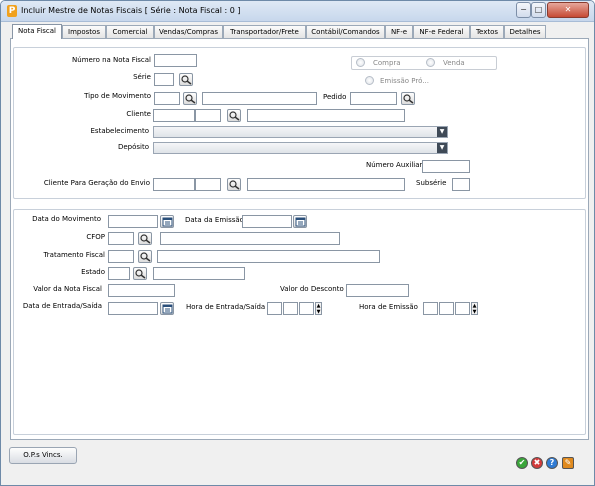 The width and height of the screenshot is (595, 486). What do you see at coordinates (369, 80) in the screenshot?
I see `emissao-propria-radio` at bounding box center [369, 80].